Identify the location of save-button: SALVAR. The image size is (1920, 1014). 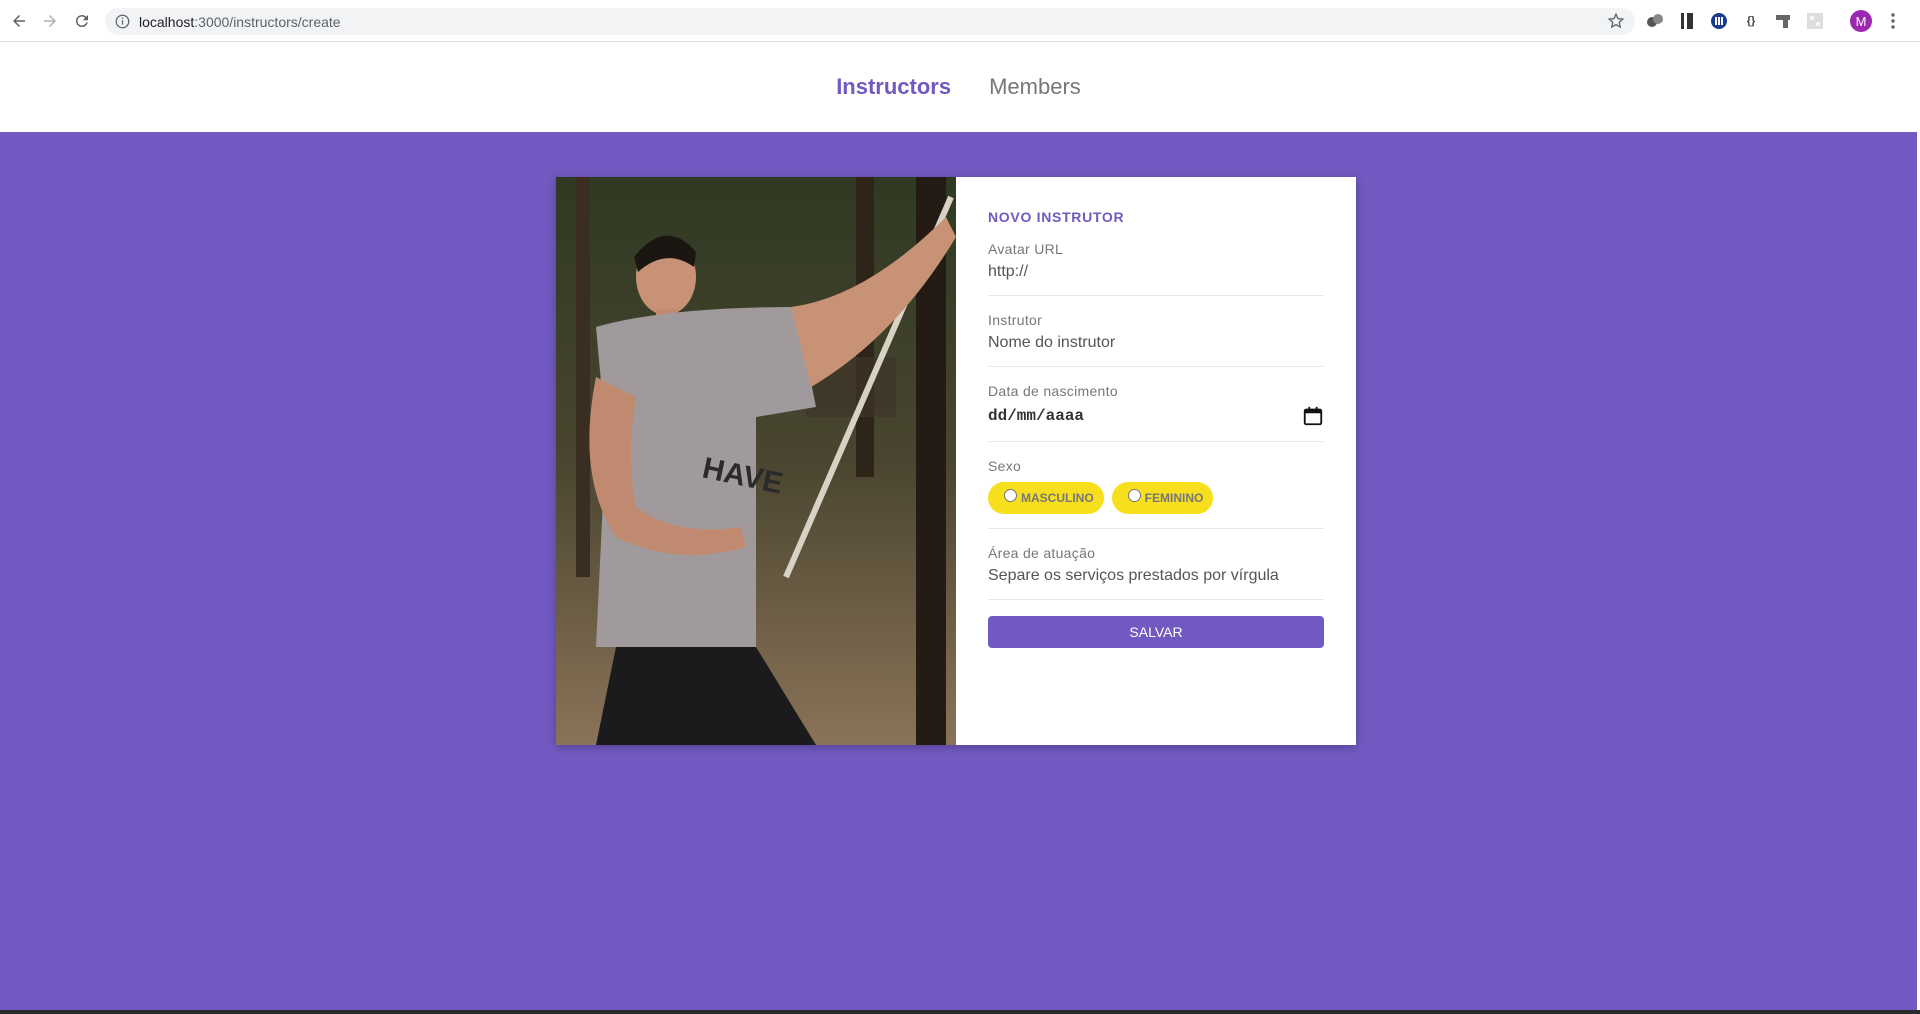
(1156, 632).